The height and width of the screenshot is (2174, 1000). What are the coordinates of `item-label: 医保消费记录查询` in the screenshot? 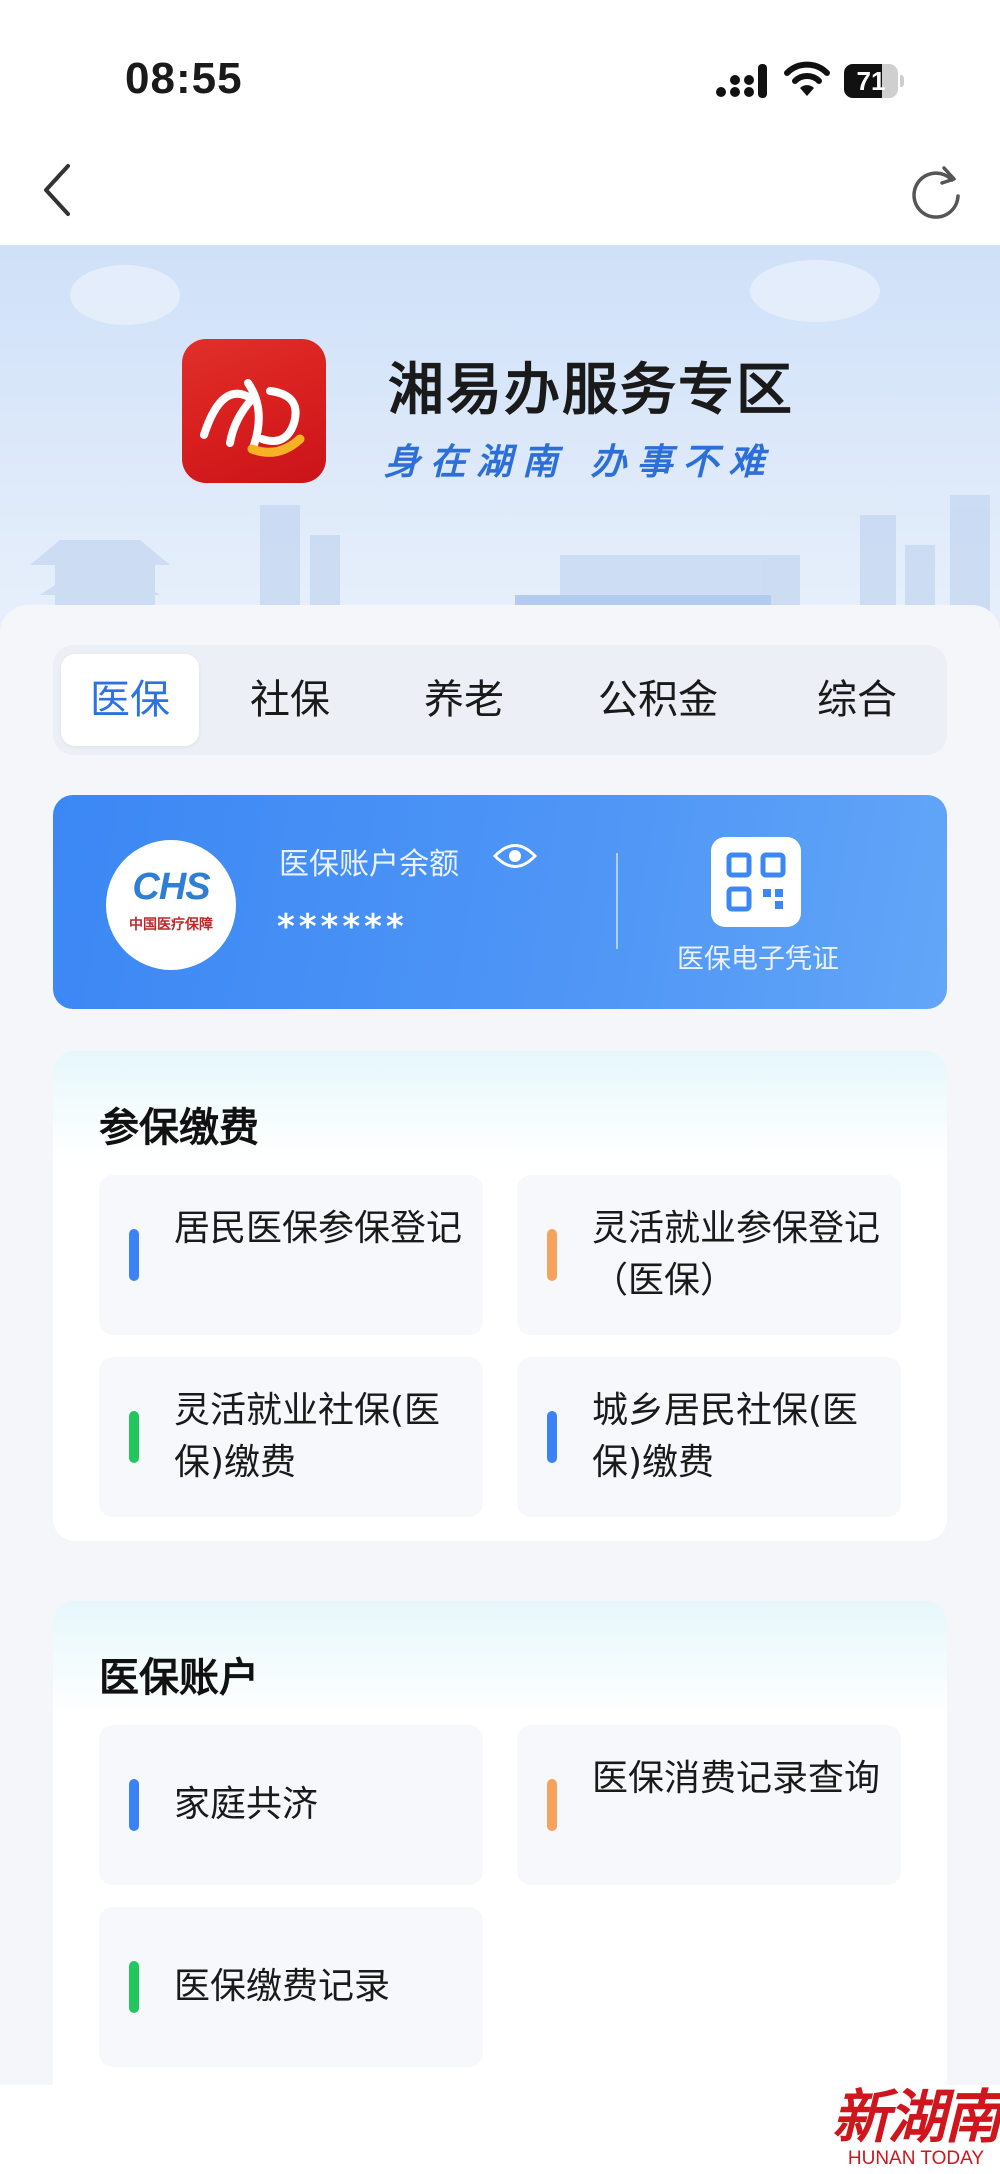 It's located at (736, 1778).